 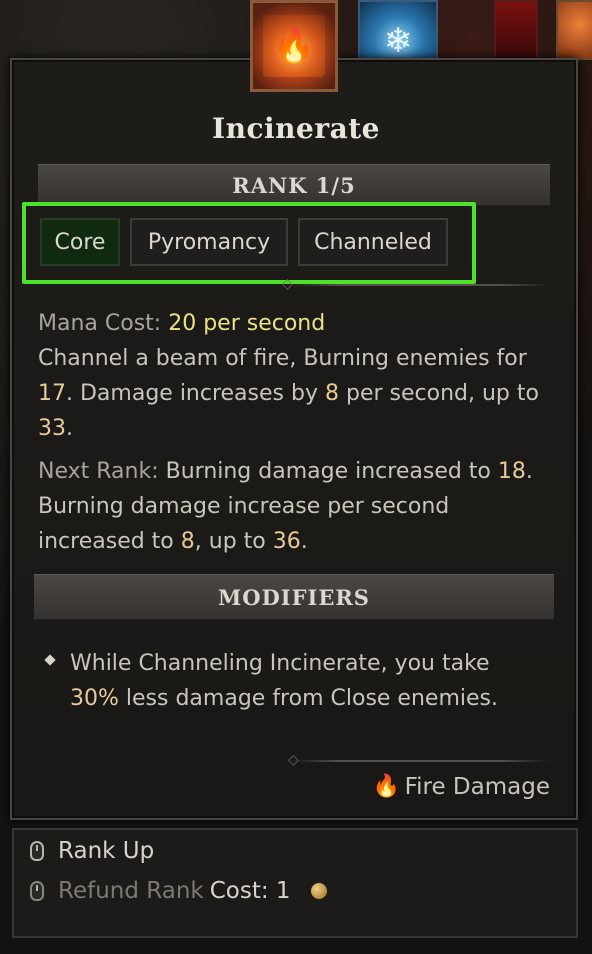 What do you see at coordinates (98, 471) in the screenshot?
I see `next-rank-label: Next Rank:` at bounding box center [98, 471].